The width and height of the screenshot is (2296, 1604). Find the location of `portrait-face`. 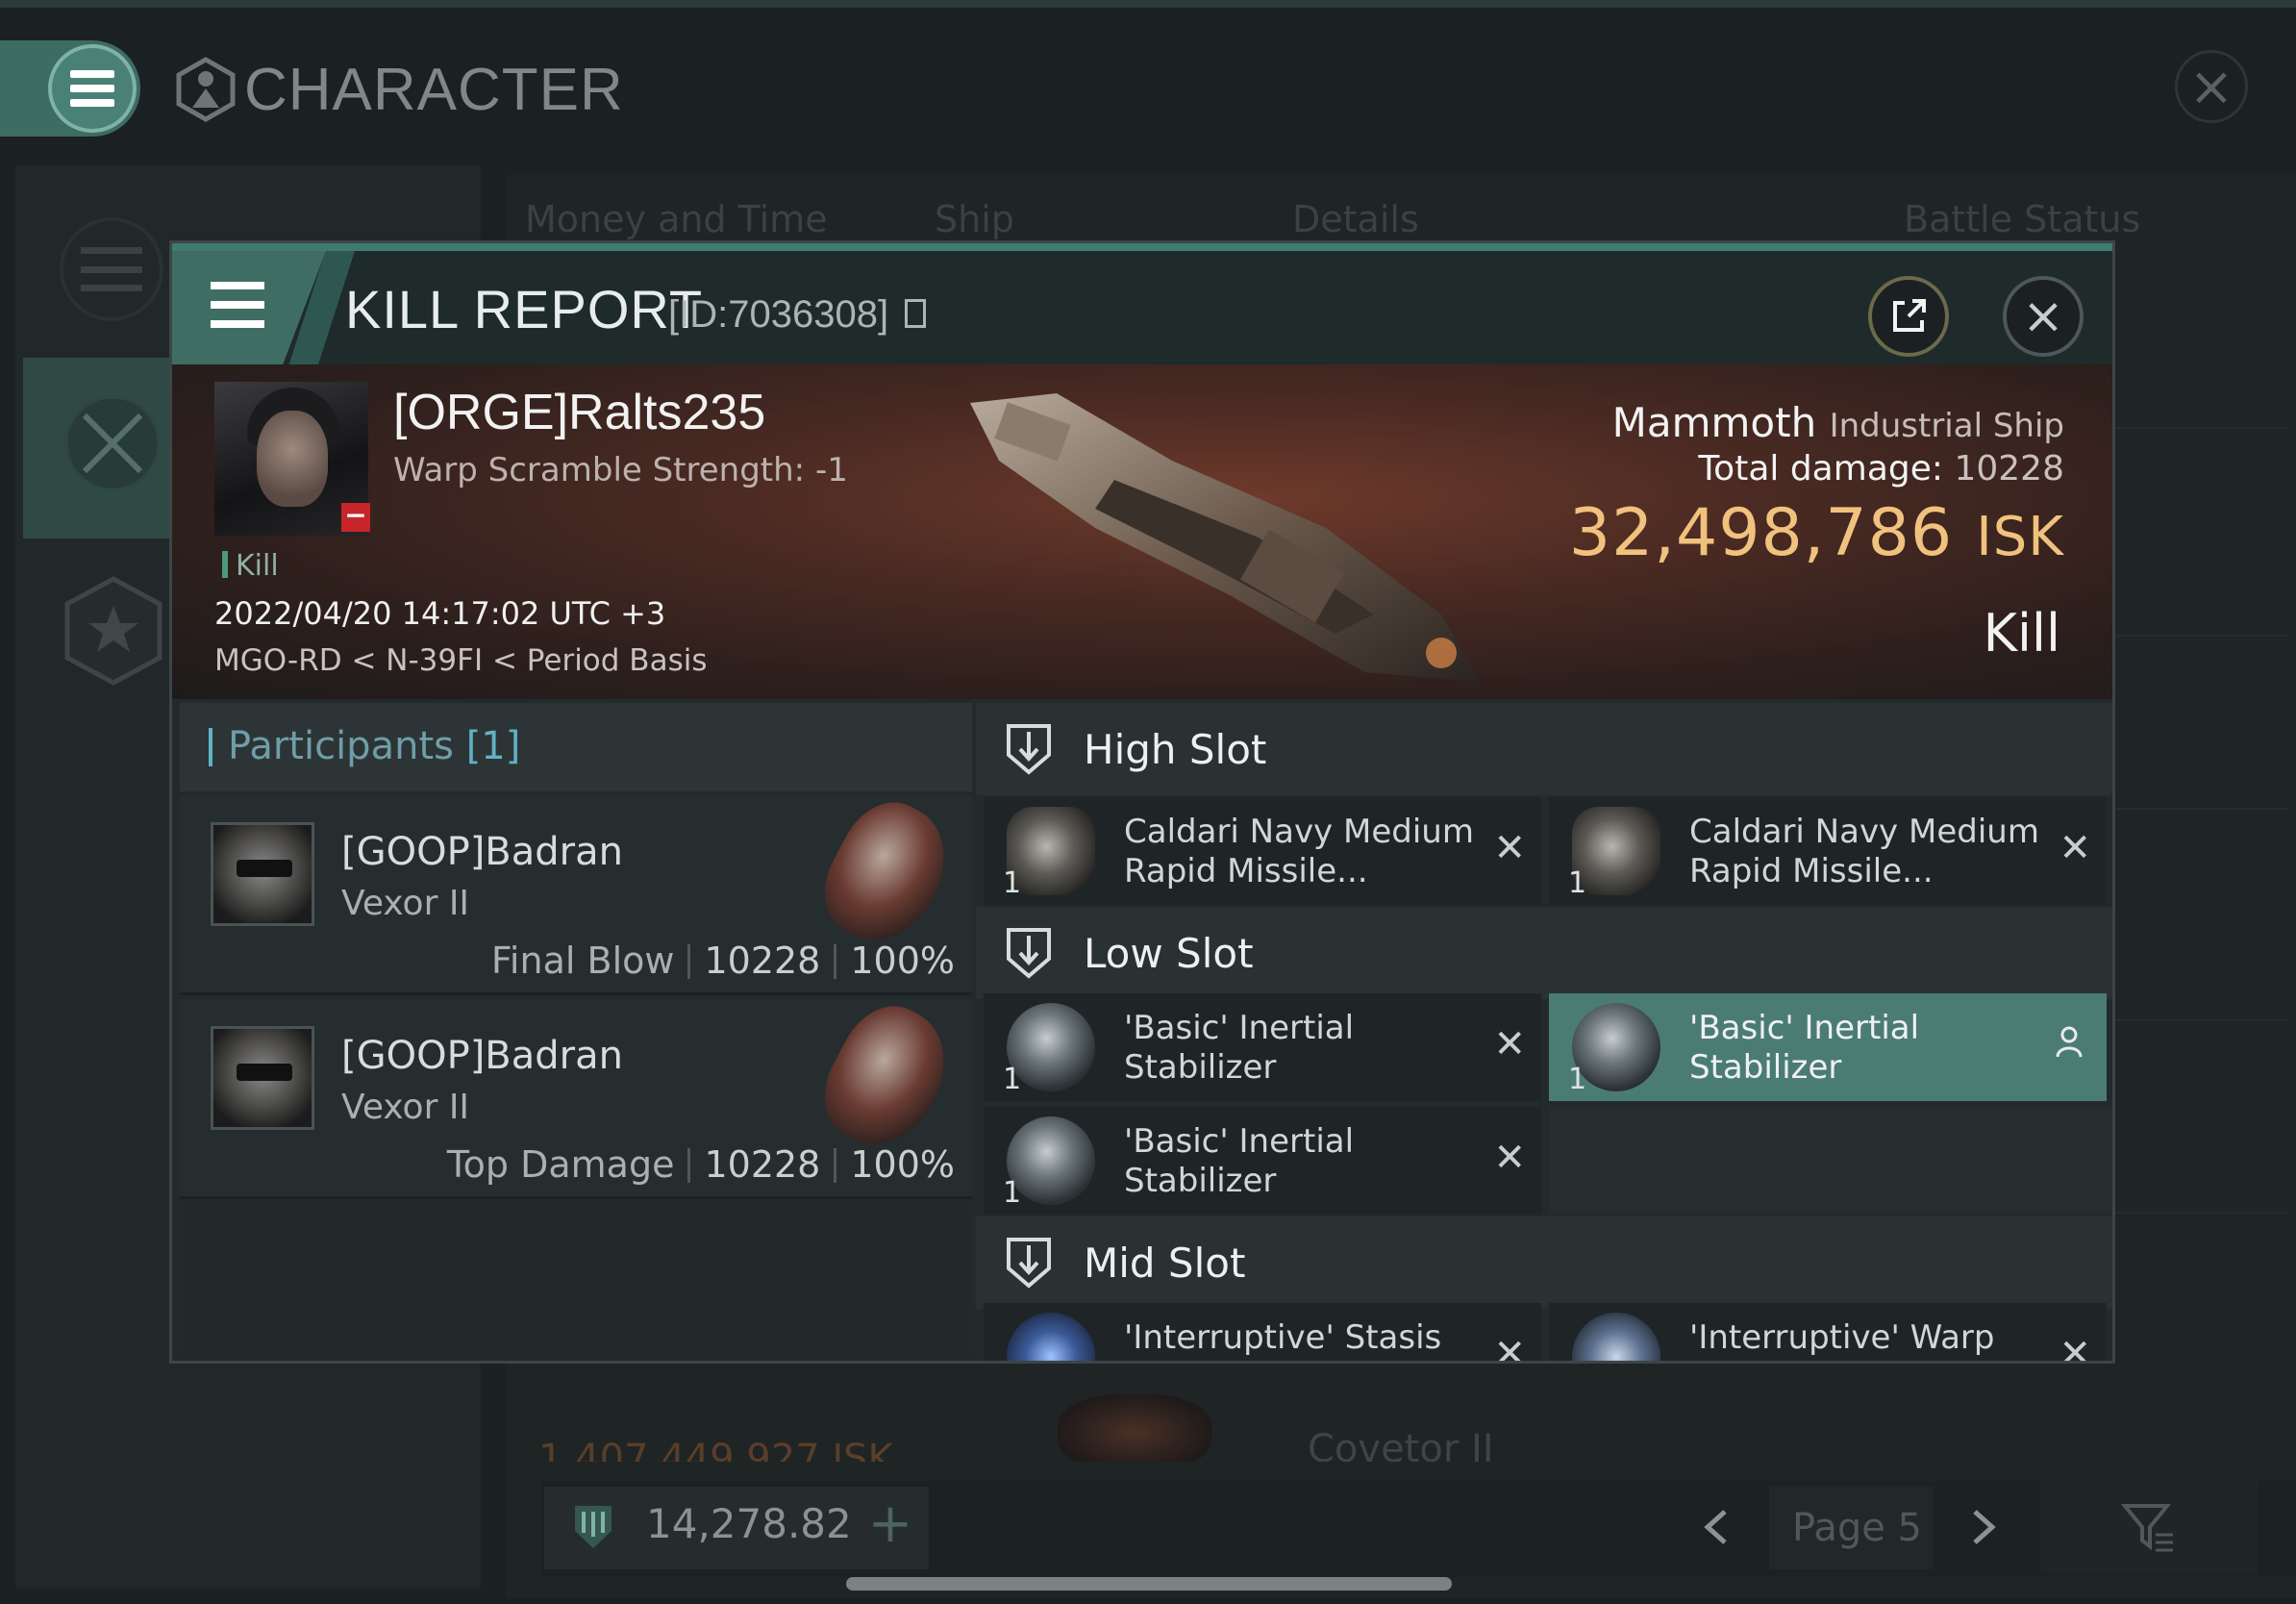

portrait-face is located at coordinates (292, 459).